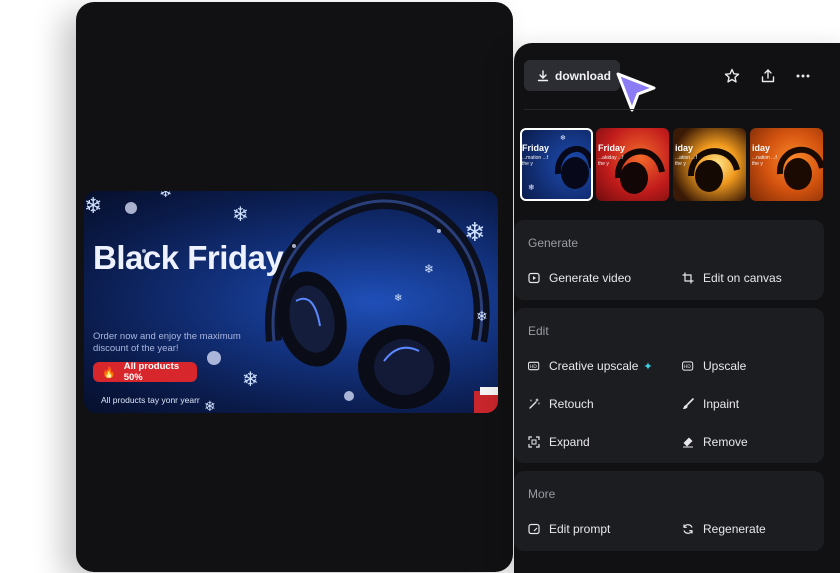 This screenshot has height=573, width=840. Describe the element at coordinates (709, 164) in the screenshot. I see `thumbnail-3: iday ...ation ...f the y` at that location.